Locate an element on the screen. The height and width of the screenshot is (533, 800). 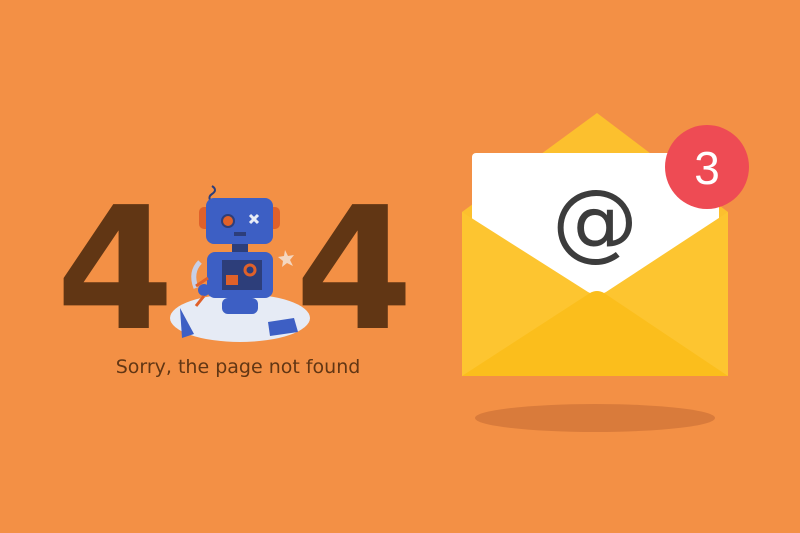
error-message: Sorry, the page not found is located at coordinates (238, 367).